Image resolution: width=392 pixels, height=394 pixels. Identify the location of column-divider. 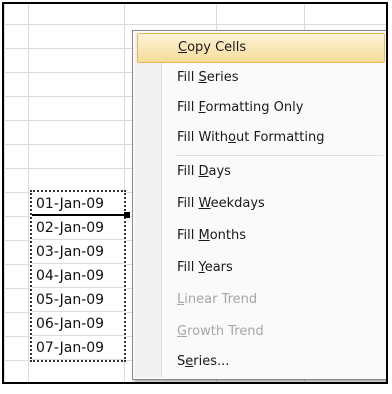
(28, 193).